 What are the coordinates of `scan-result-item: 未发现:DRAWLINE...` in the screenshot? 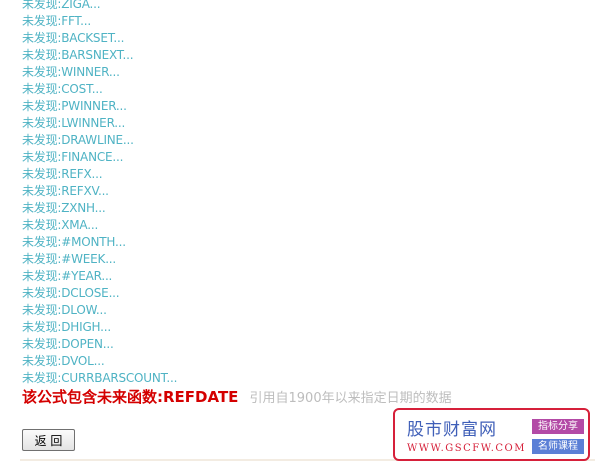 It's located at (78, 140).